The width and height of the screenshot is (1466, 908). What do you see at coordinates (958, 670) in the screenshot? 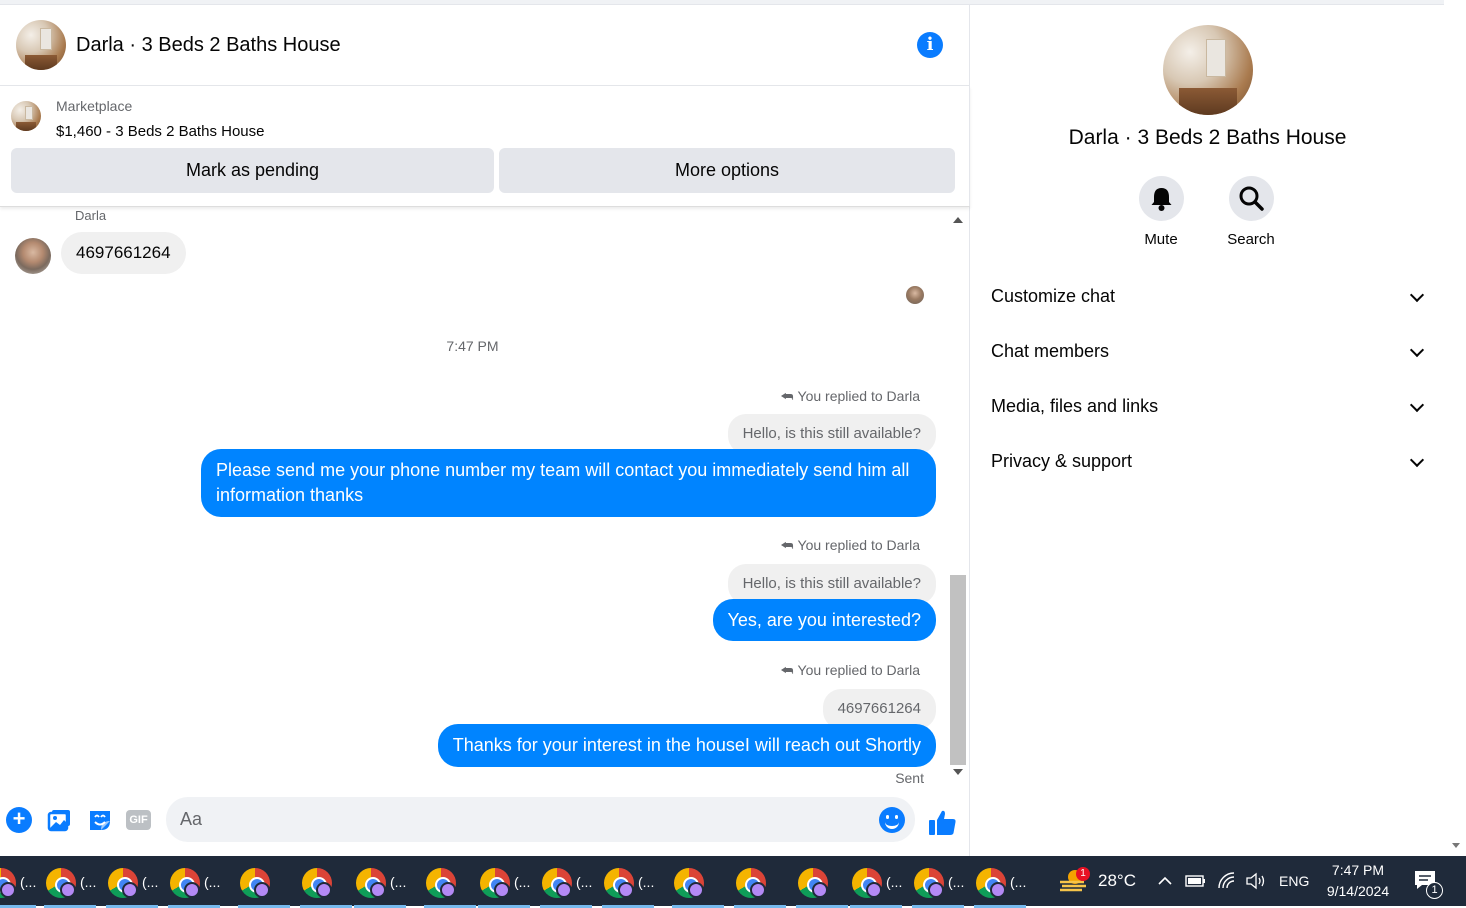
I see `scrollbar-thumb` at bounding box center [958, 670].